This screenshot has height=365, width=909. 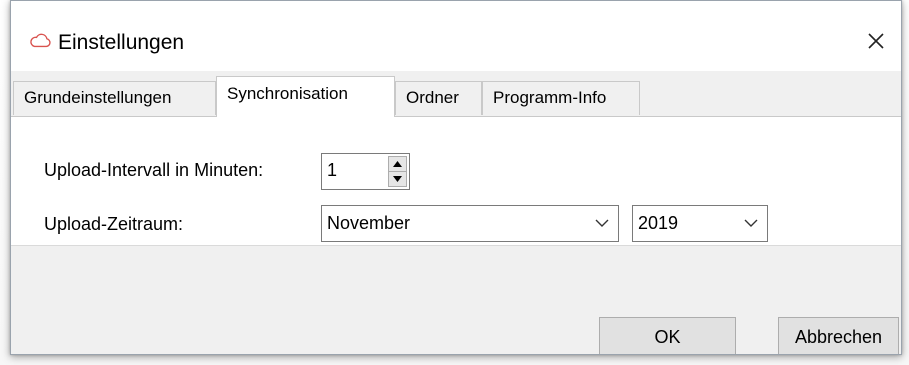 I want to click on upload-interval-value: 1, so click(x=332, y=170).